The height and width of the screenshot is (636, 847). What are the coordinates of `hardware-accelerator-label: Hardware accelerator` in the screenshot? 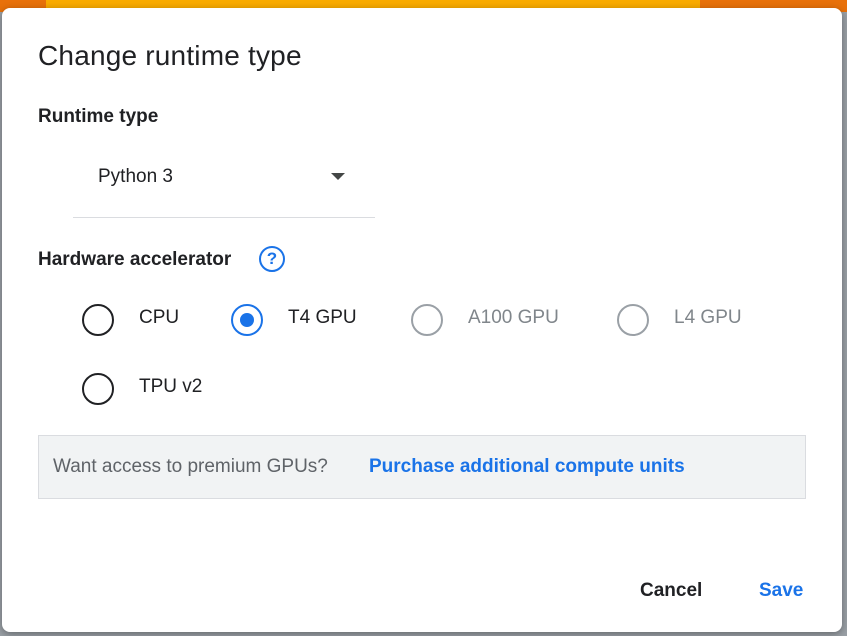 It's located at (135, 259).